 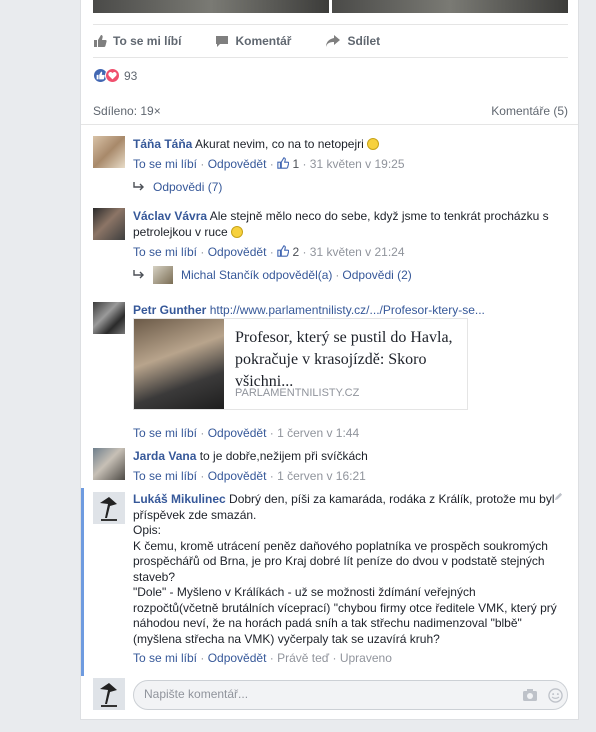 I want to click on comment-input-box, so click(x=350, y=695).